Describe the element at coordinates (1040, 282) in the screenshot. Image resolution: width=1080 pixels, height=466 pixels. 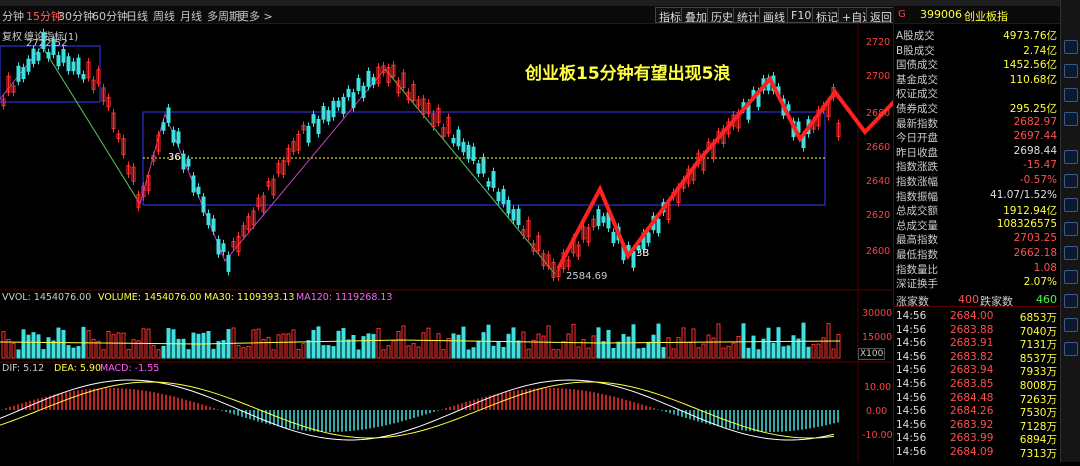
I see `info-value: 2.07%` at that location.